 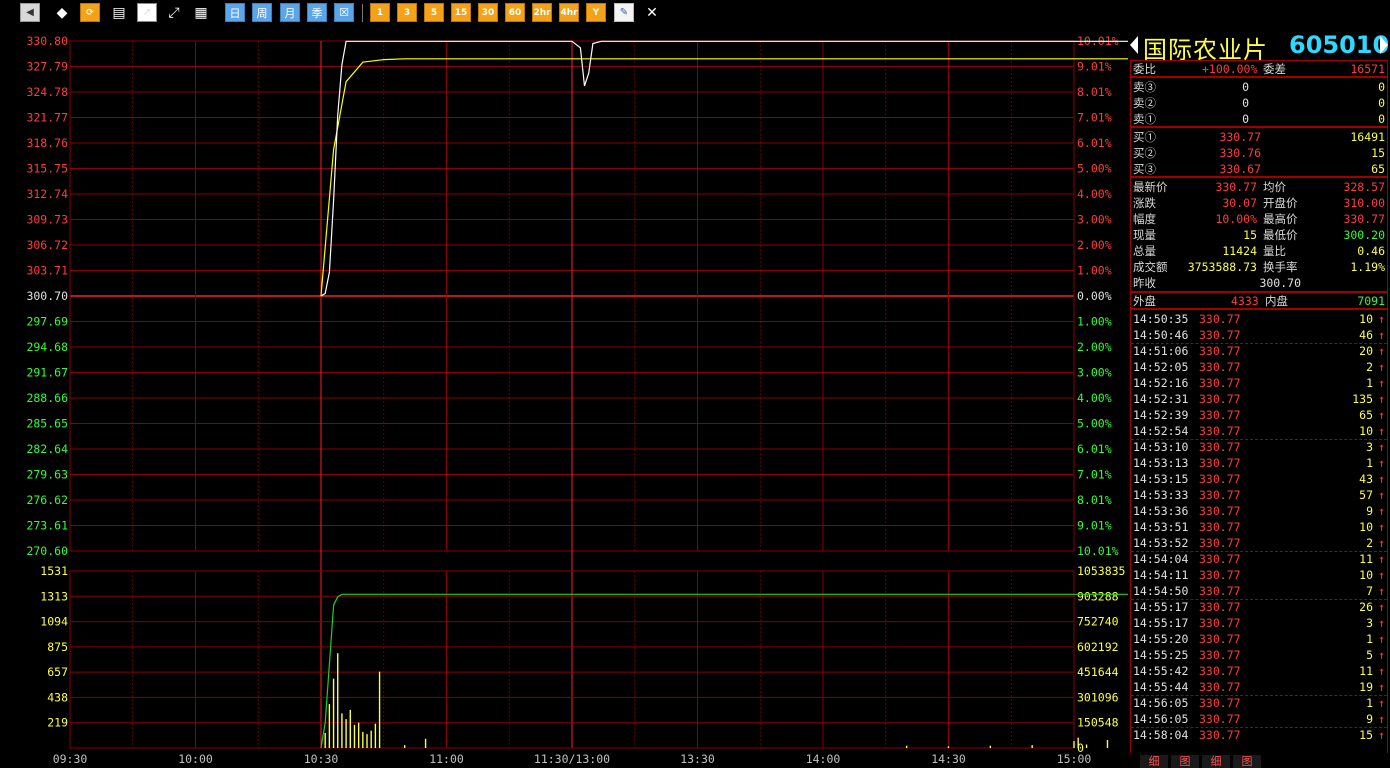 What do you see at coordinates (1161, 719) in the screenshot?
I see `tick-time: 14:56:05` at bounding box center [1161, 719].